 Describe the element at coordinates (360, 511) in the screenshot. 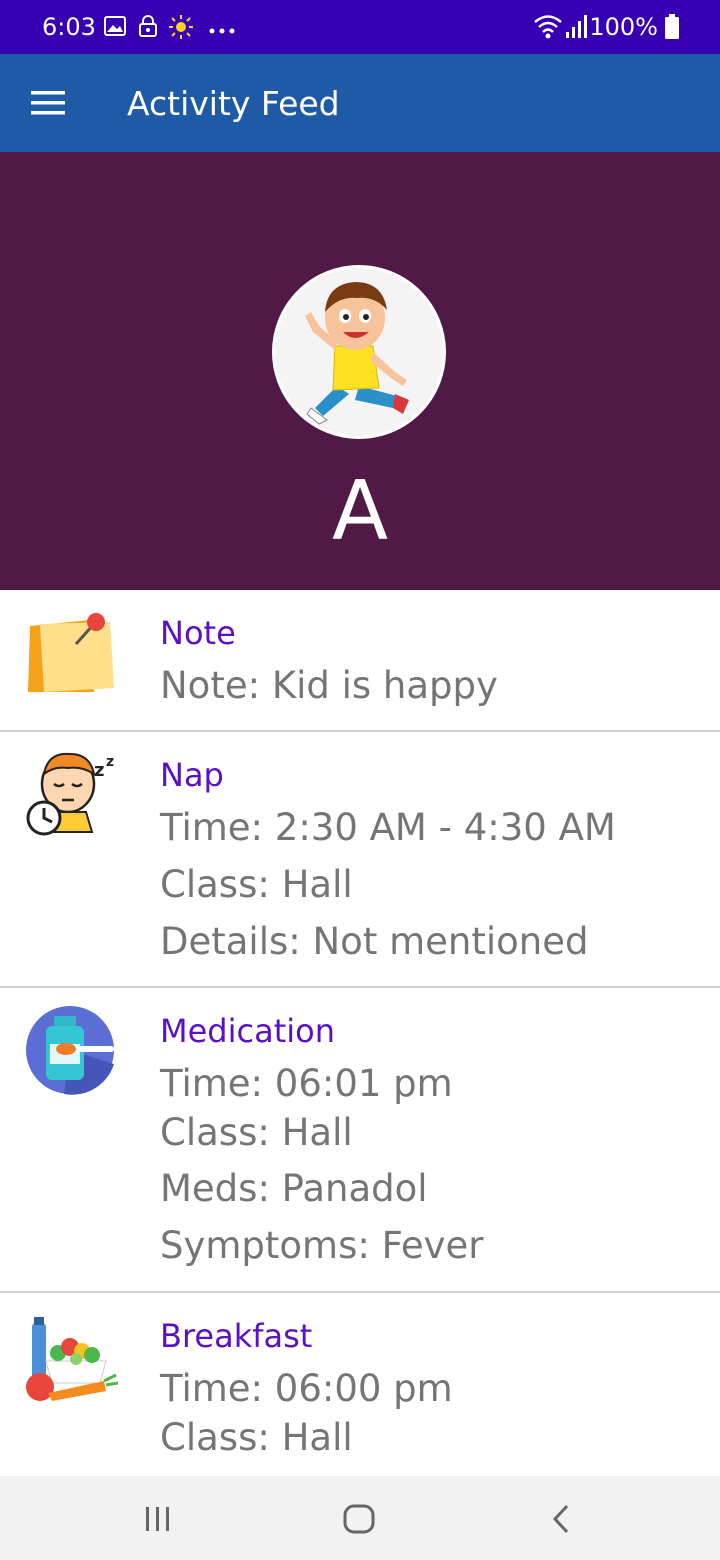

I see `child-initial: A` at that location.